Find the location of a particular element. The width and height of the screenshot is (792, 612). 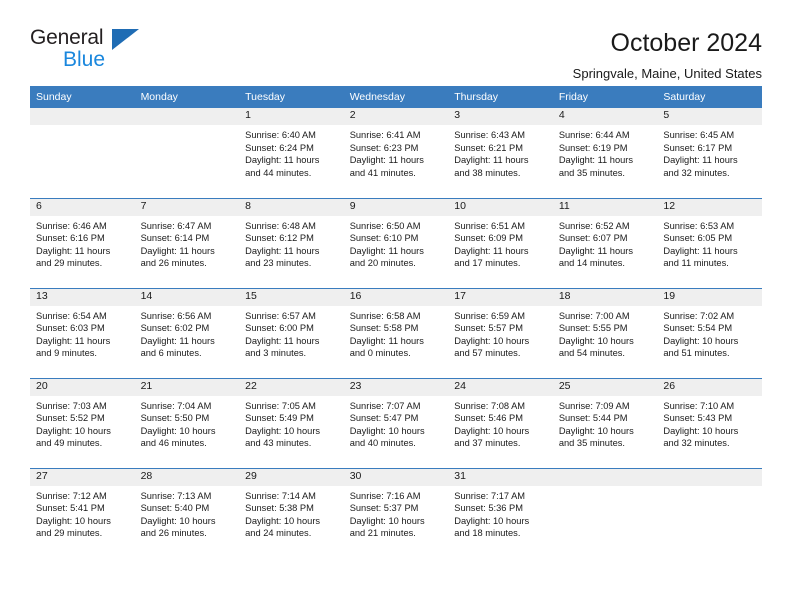

weekday-header-monday: Monday is located at coordinates (187, 97).